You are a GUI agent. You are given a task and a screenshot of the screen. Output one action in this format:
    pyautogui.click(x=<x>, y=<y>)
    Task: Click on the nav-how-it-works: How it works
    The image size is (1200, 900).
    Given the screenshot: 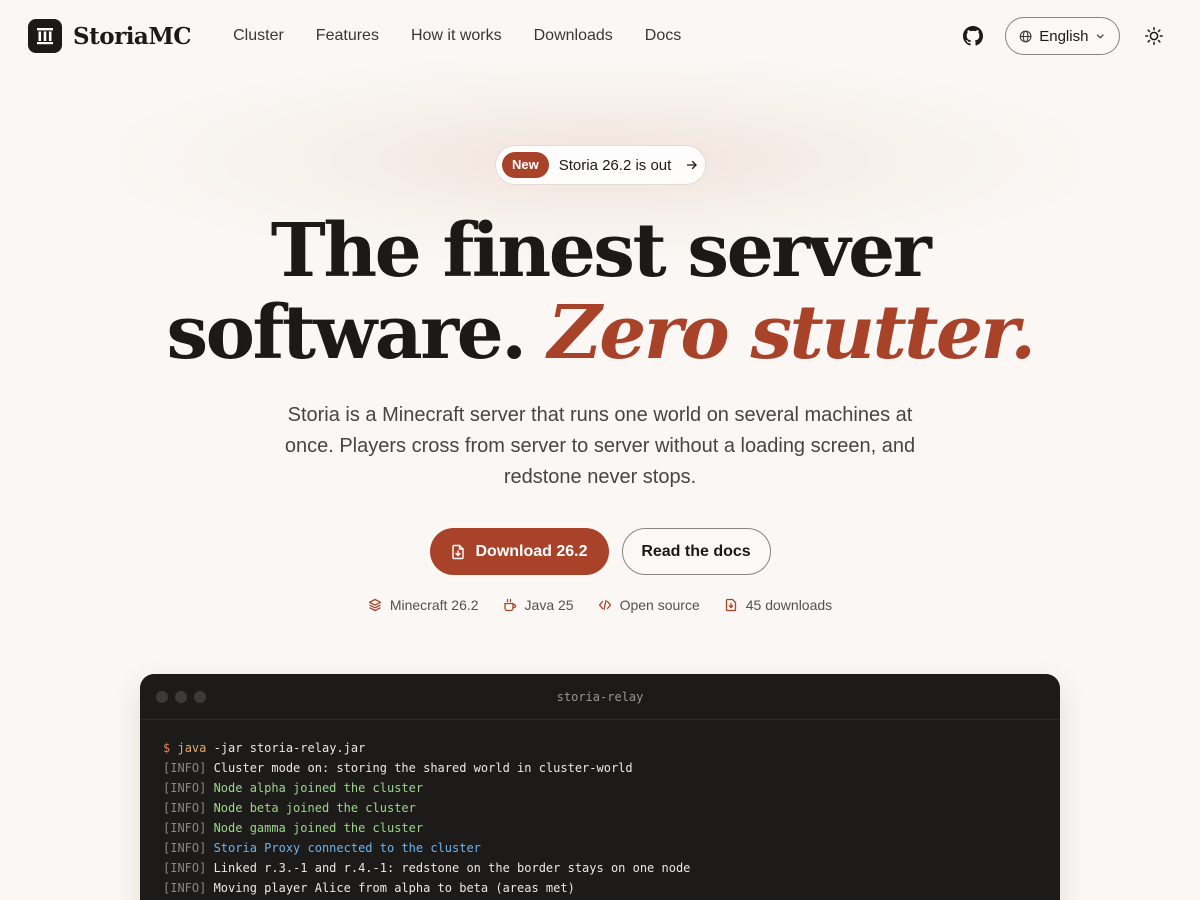 What is the action you would take?
    pyautogui.click(x=456, y=36)
    